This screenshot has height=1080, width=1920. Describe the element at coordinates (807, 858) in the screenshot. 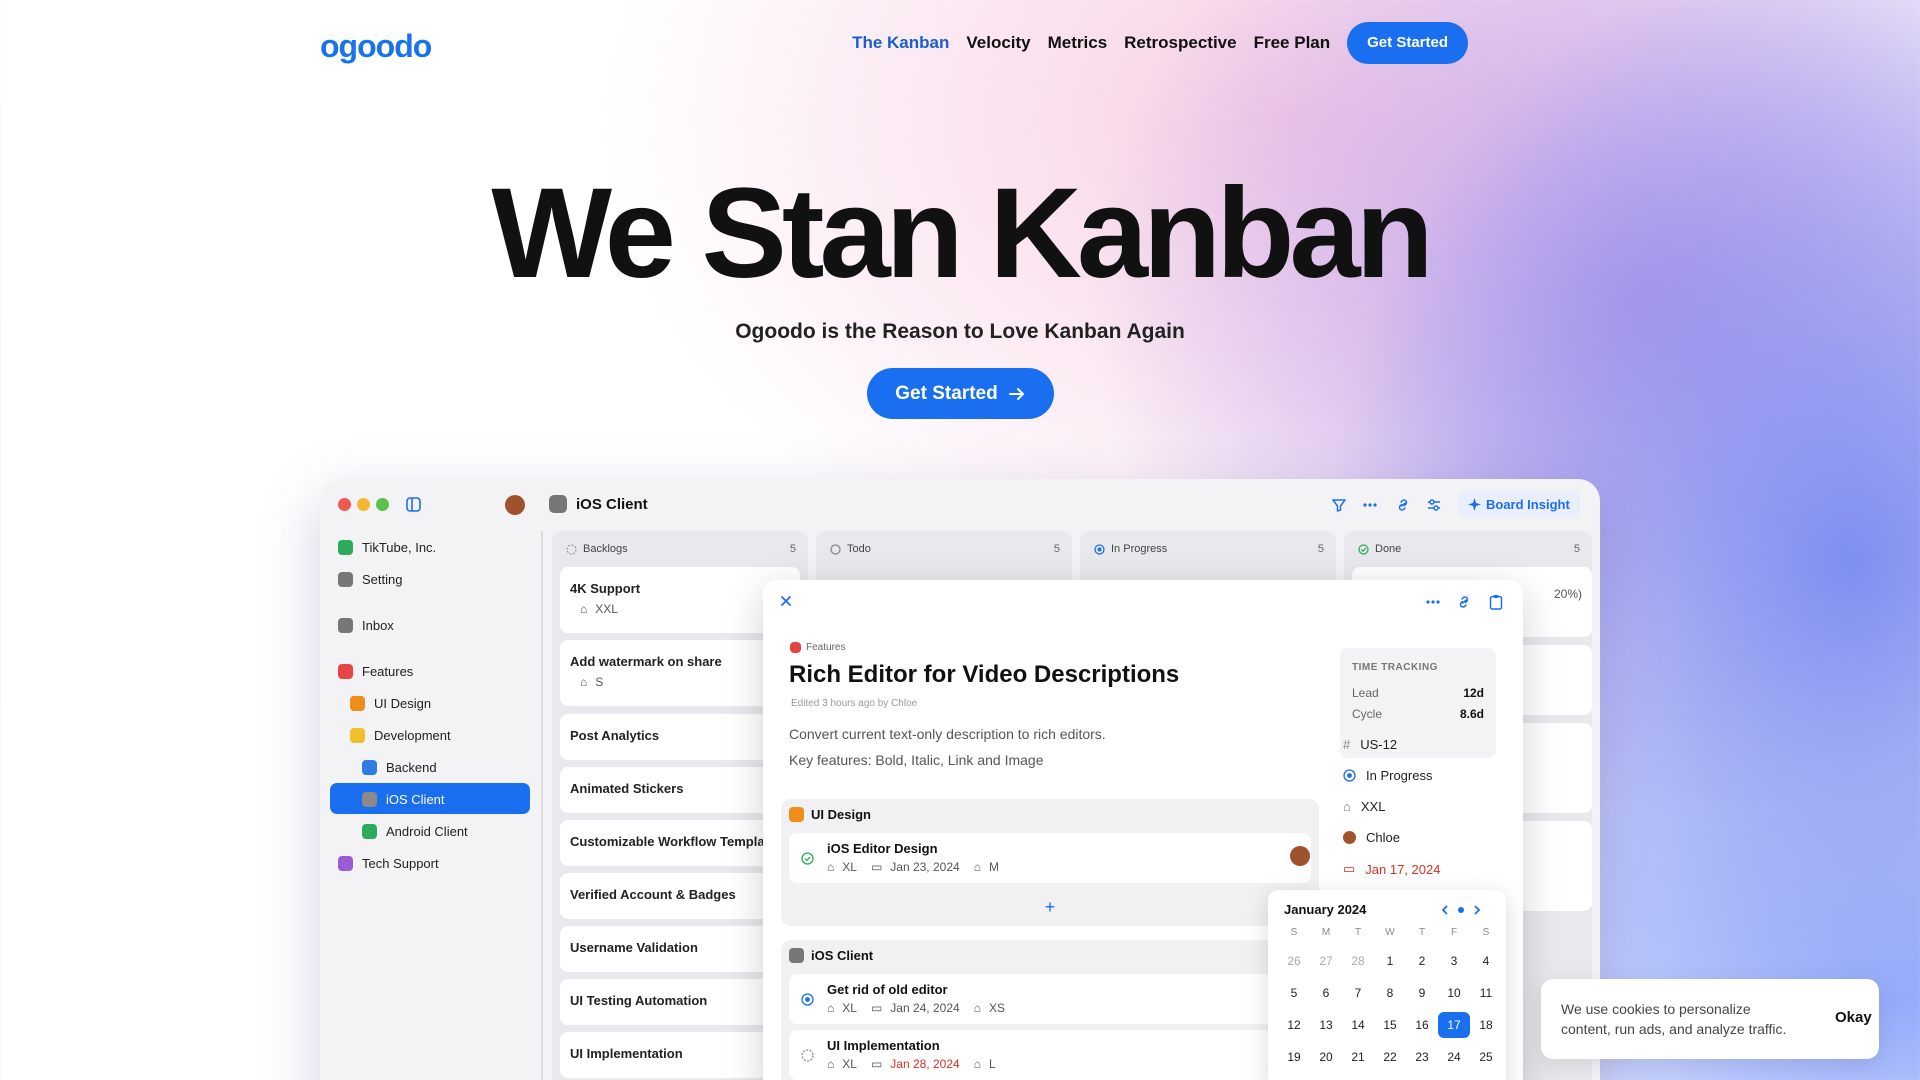

I see `done-status-icon` at that location.